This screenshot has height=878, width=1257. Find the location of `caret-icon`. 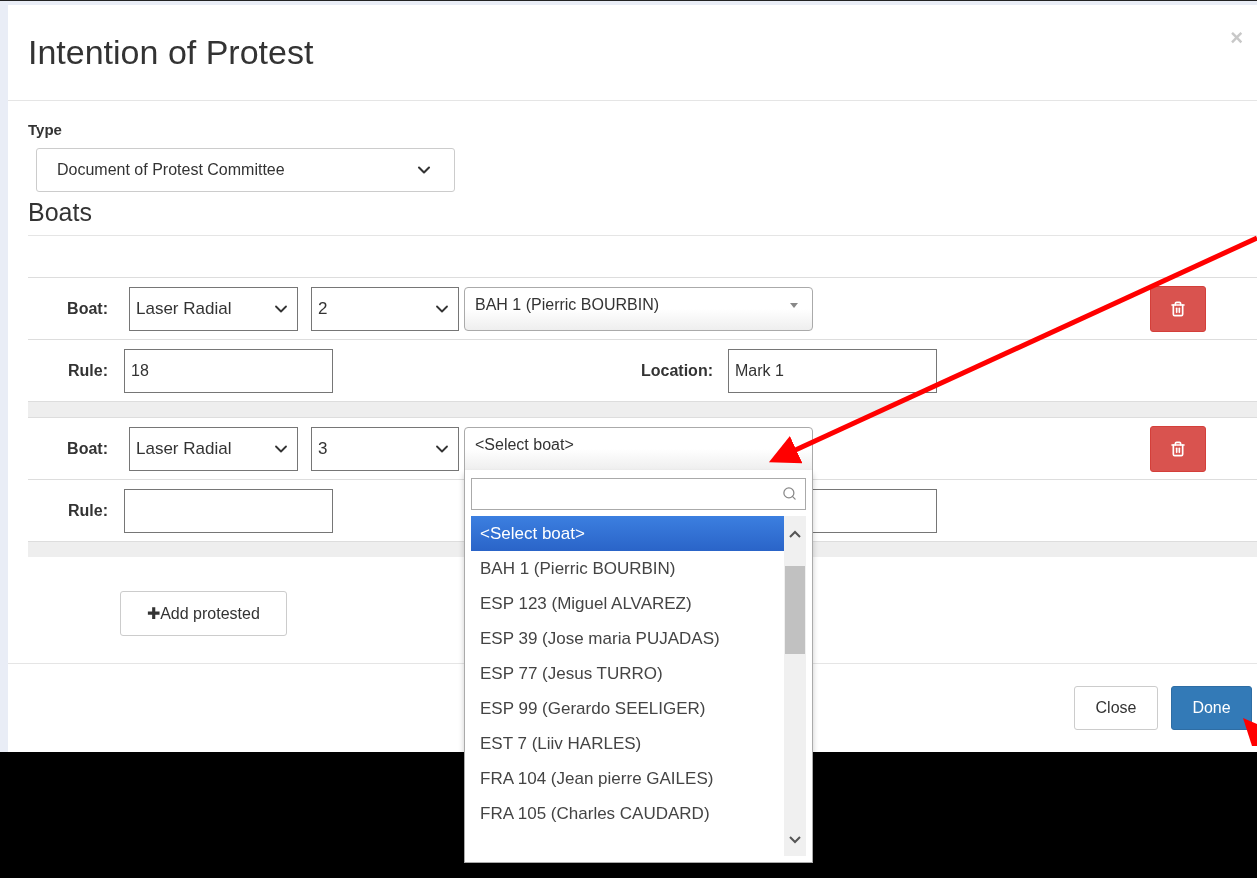

caret-icon is located at coordinates (794, 305).